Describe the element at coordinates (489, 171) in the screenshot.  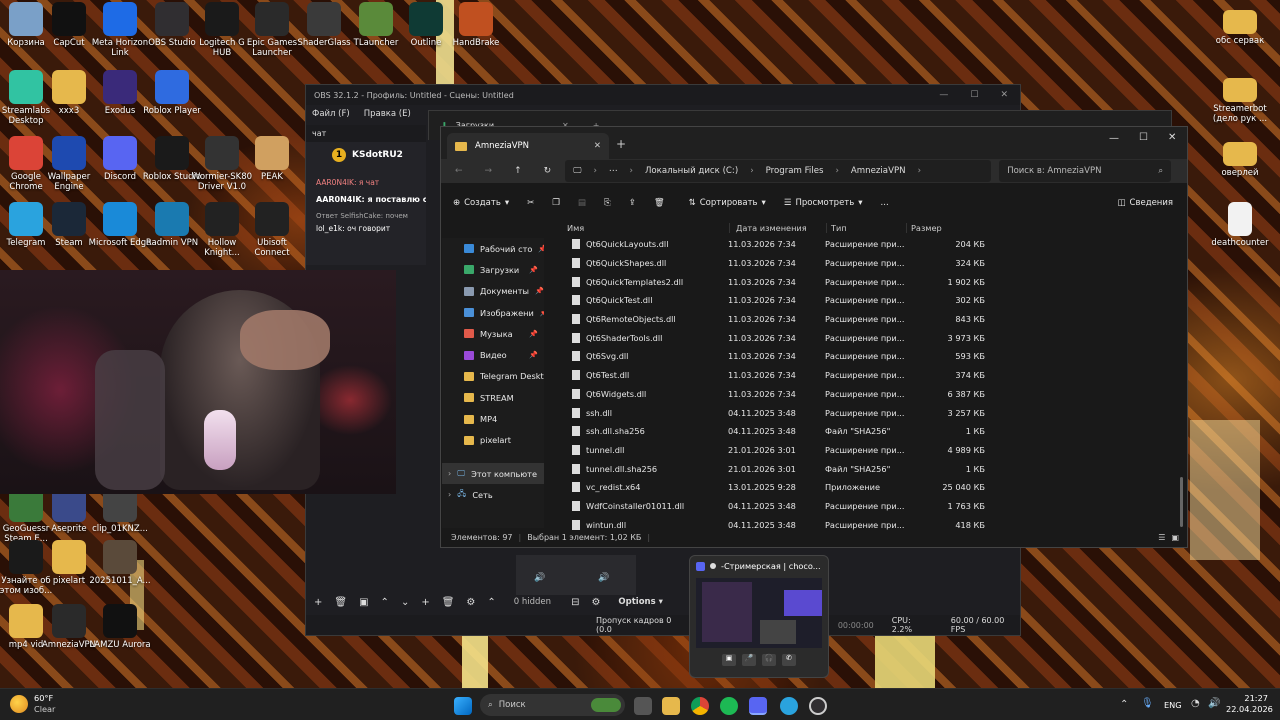
I see `forward-icon: →` at that location.